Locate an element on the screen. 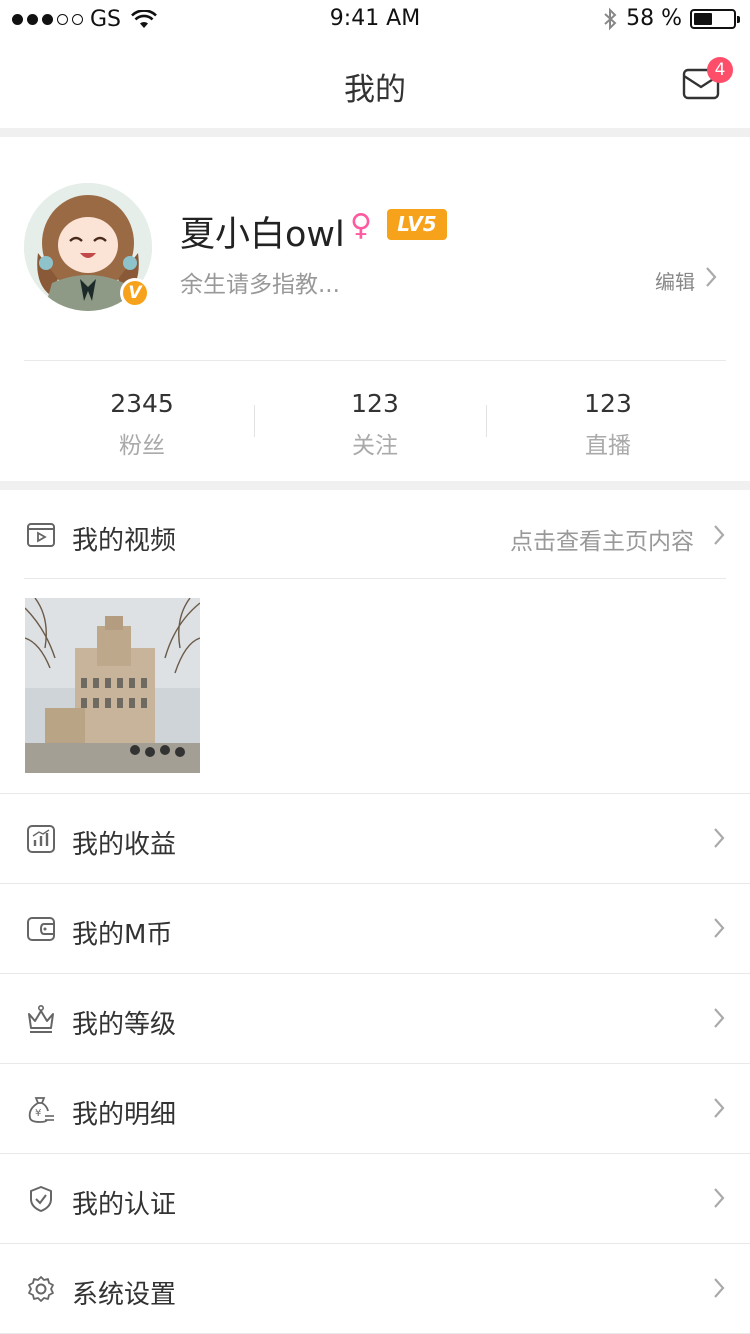 The height and width of the screenshot is (1334, 750). my-videos-hint: 点击查看主页内容 is located at coordinates (602, 542).